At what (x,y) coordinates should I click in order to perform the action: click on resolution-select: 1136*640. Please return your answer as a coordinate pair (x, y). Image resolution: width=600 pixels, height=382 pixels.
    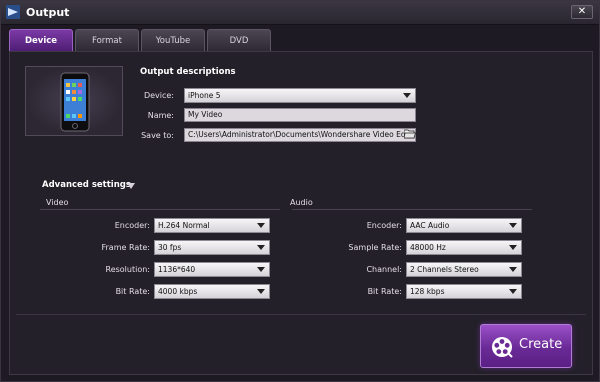
    Looking at the image, I should click on (212, 269).